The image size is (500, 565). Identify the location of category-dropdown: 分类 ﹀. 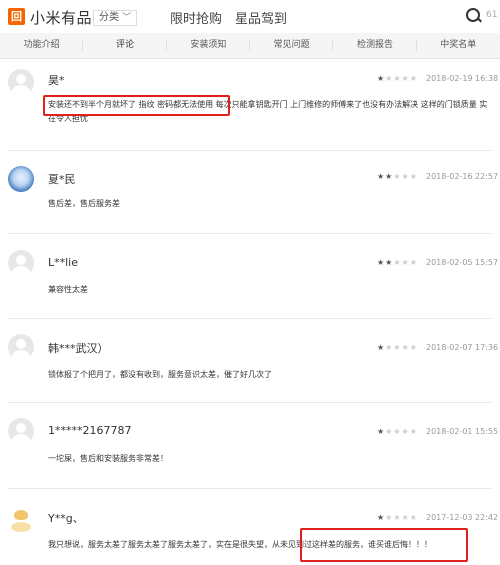
(115, 18).